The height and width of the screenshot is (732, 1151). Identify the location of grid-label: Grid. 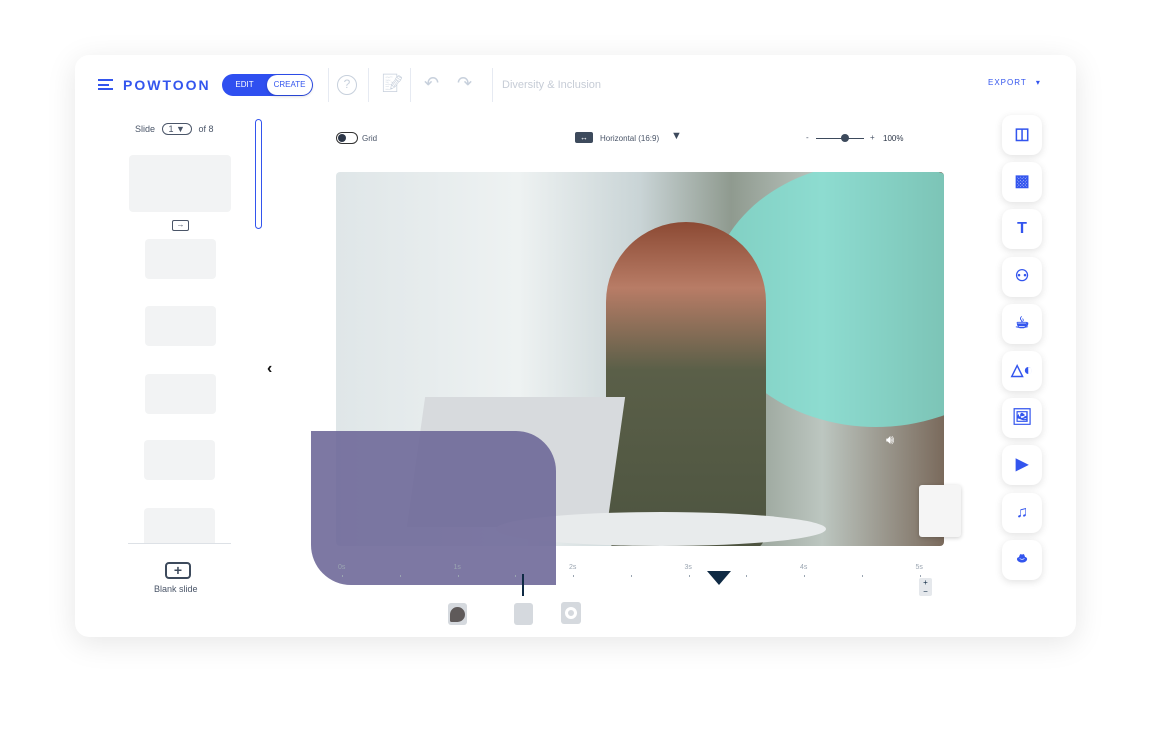
(370, 138).